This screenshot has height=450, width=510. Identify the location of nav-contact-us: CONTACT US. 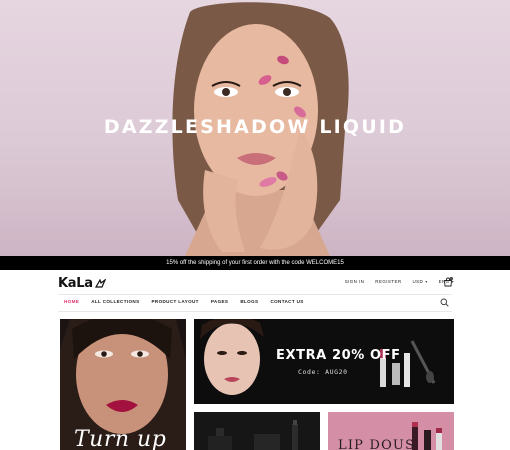
(286, 301).